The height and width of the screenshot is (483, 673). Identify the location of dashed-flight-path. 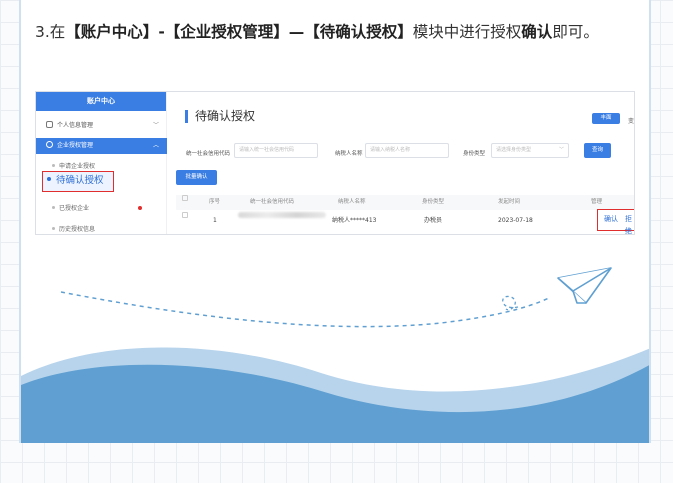
(306, 309).